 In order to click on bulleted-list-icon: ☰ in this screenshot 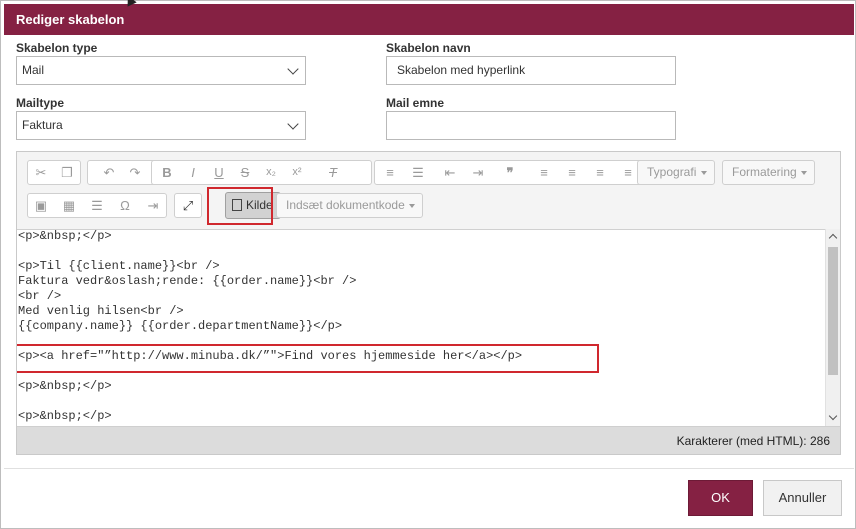, I will do `click(418, 172)`.